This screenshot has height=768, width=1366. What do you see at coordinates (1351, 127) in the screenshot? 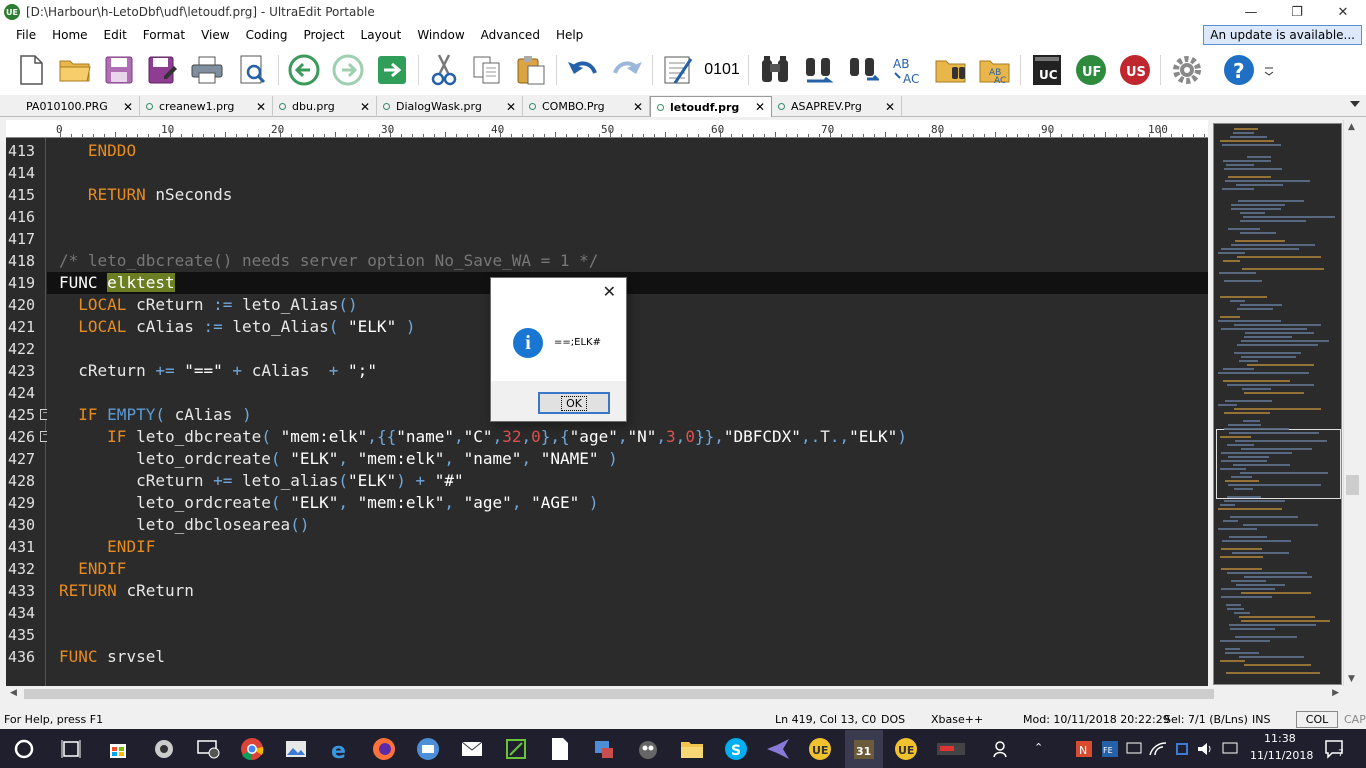
I see `scroll-up-icon: ▲` at bounding box center [1351, 127].